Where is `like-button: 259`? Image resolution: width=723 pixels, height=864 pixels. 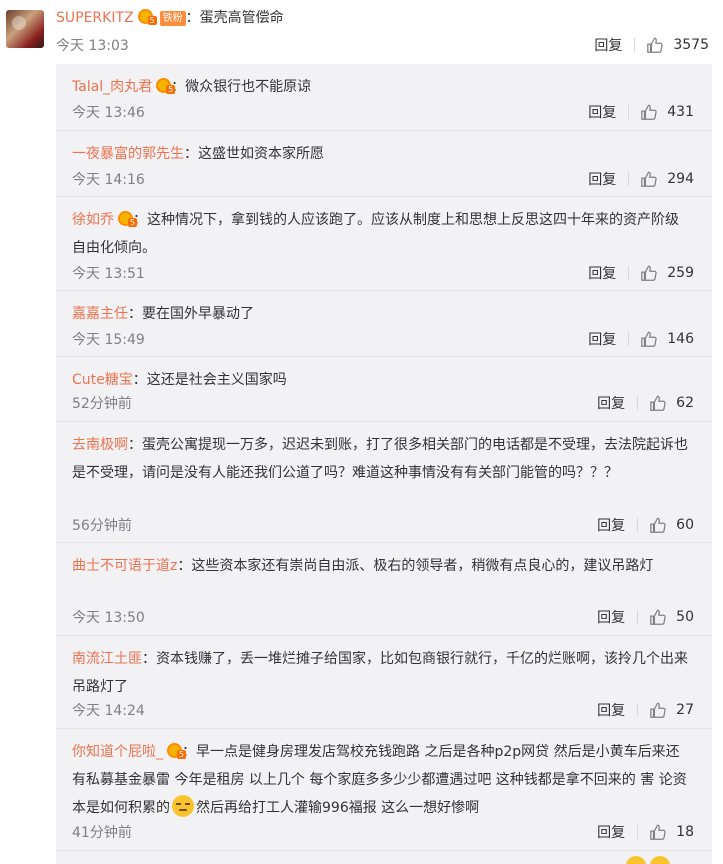 like-button: 259 is located at coordinates (667, 273).